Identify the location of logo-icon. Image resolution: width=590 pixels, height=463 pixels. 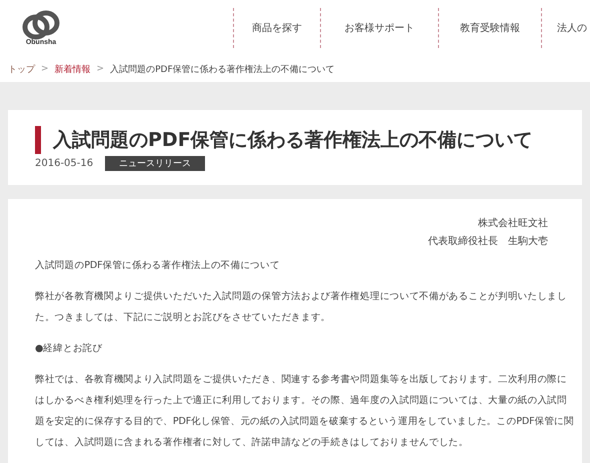
(41, 25).